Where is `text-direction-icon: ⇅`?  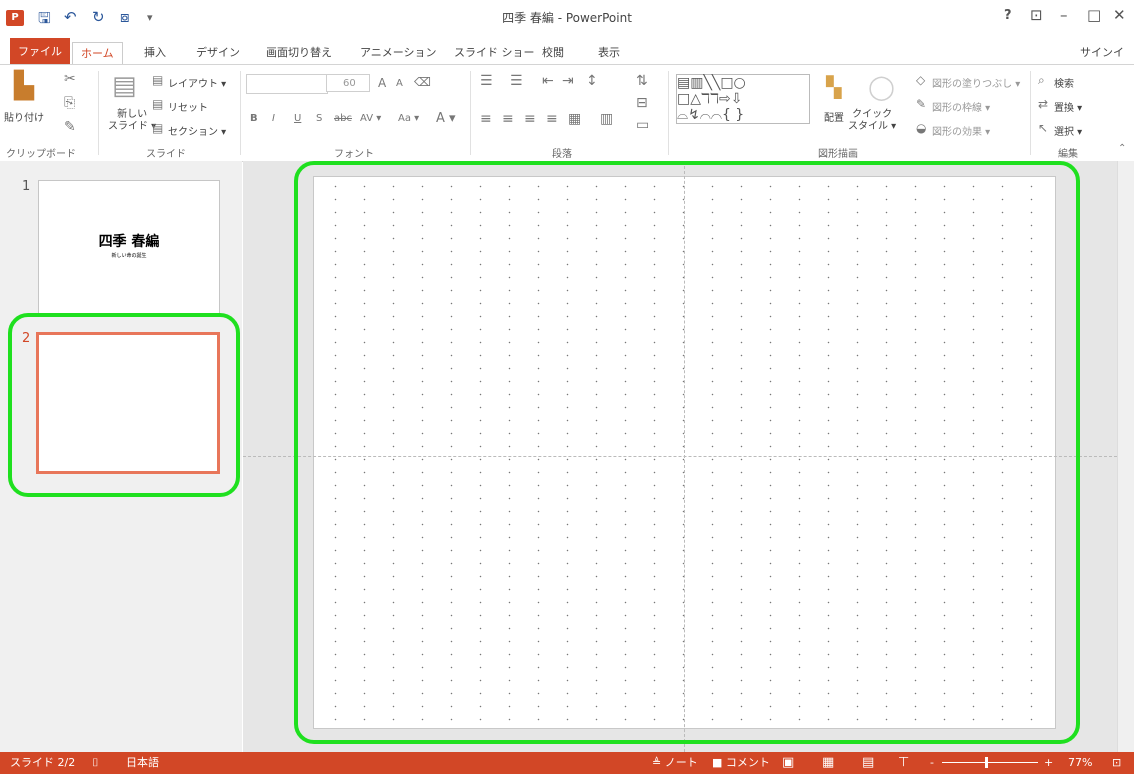
text-direction-icon: ⇅ is located at coordinates (642, 81).